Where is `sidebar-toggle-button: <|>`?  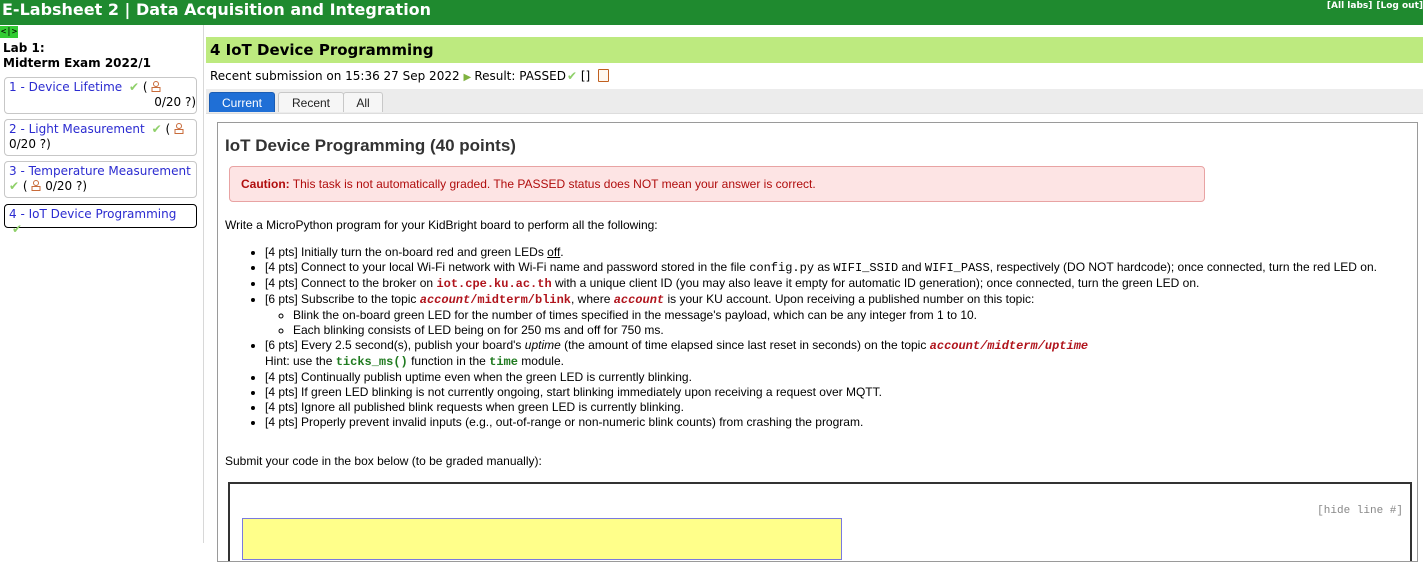
sidebar-toggle-button: <|> is located at coordinates (9, 32).